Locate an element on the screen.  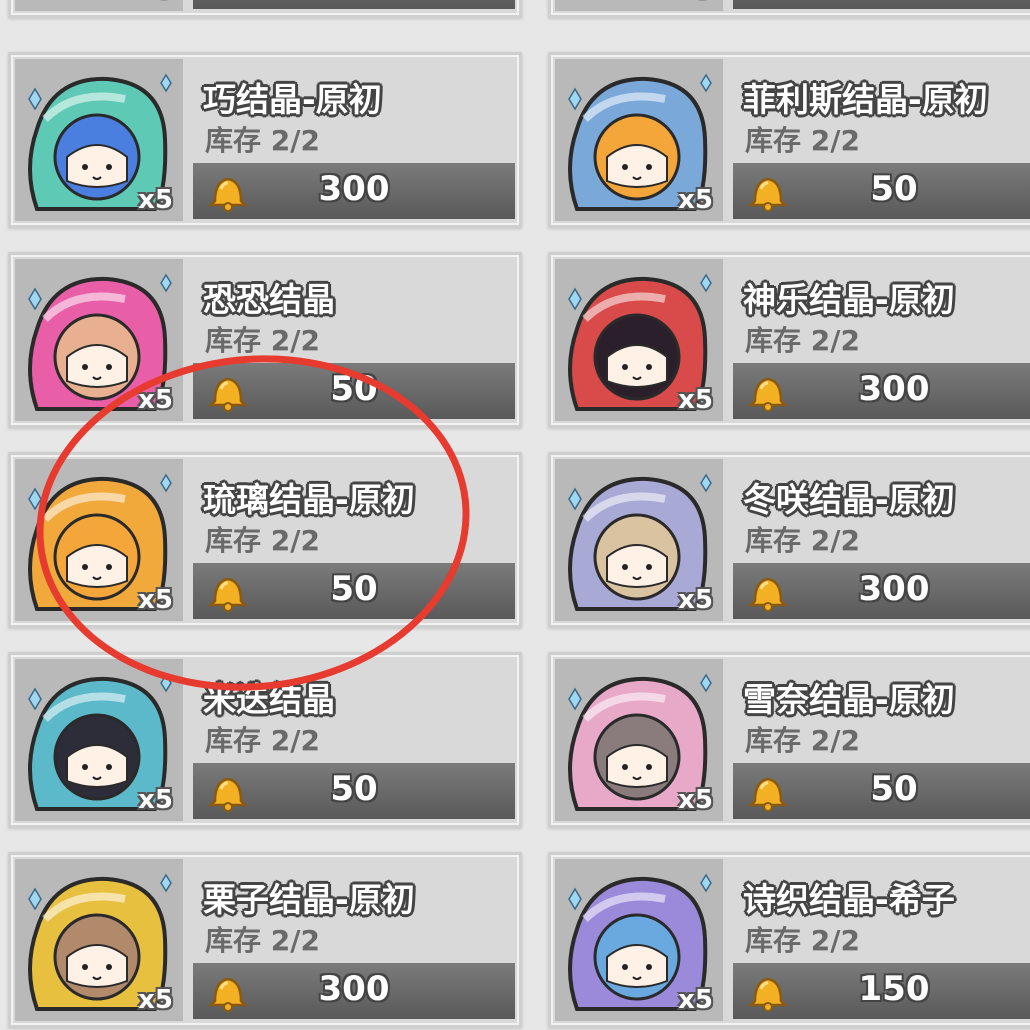
shop-item-card: x5 琉璃结晶-原初 库存 2/2 50 is located at coordinates (265, 540).